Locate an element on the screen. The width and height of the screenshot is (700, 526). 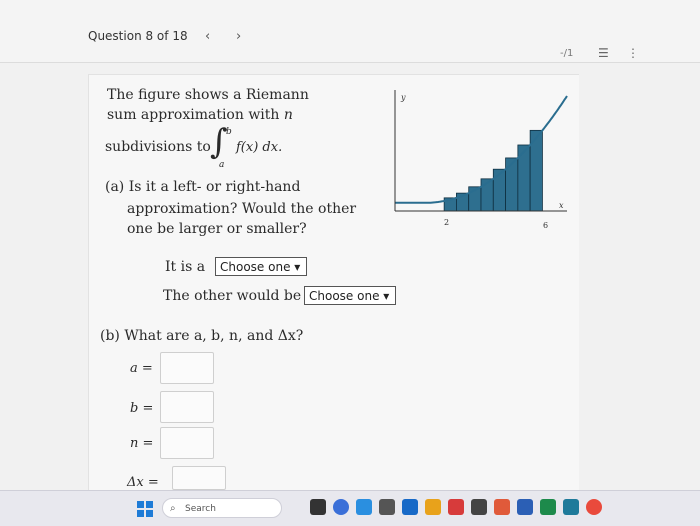
delta-x-answer-field is located at coordinates (199, 478).